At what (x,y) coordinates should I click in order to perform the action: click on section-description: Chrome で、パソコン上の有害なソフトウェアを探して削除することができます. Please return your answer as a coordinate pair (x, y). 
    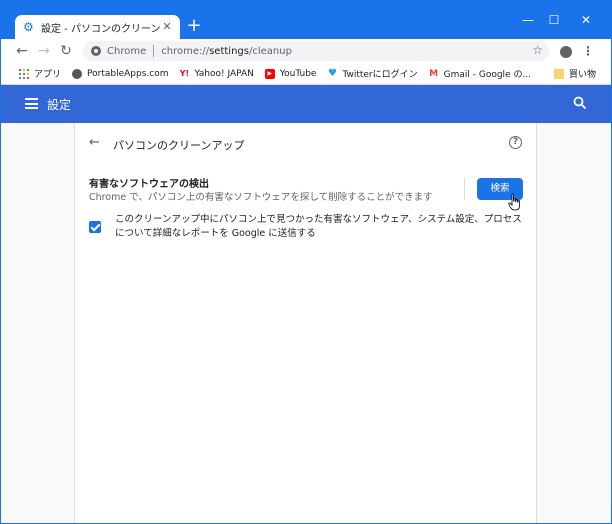
    Looking at the image, I should click on (261, 197).